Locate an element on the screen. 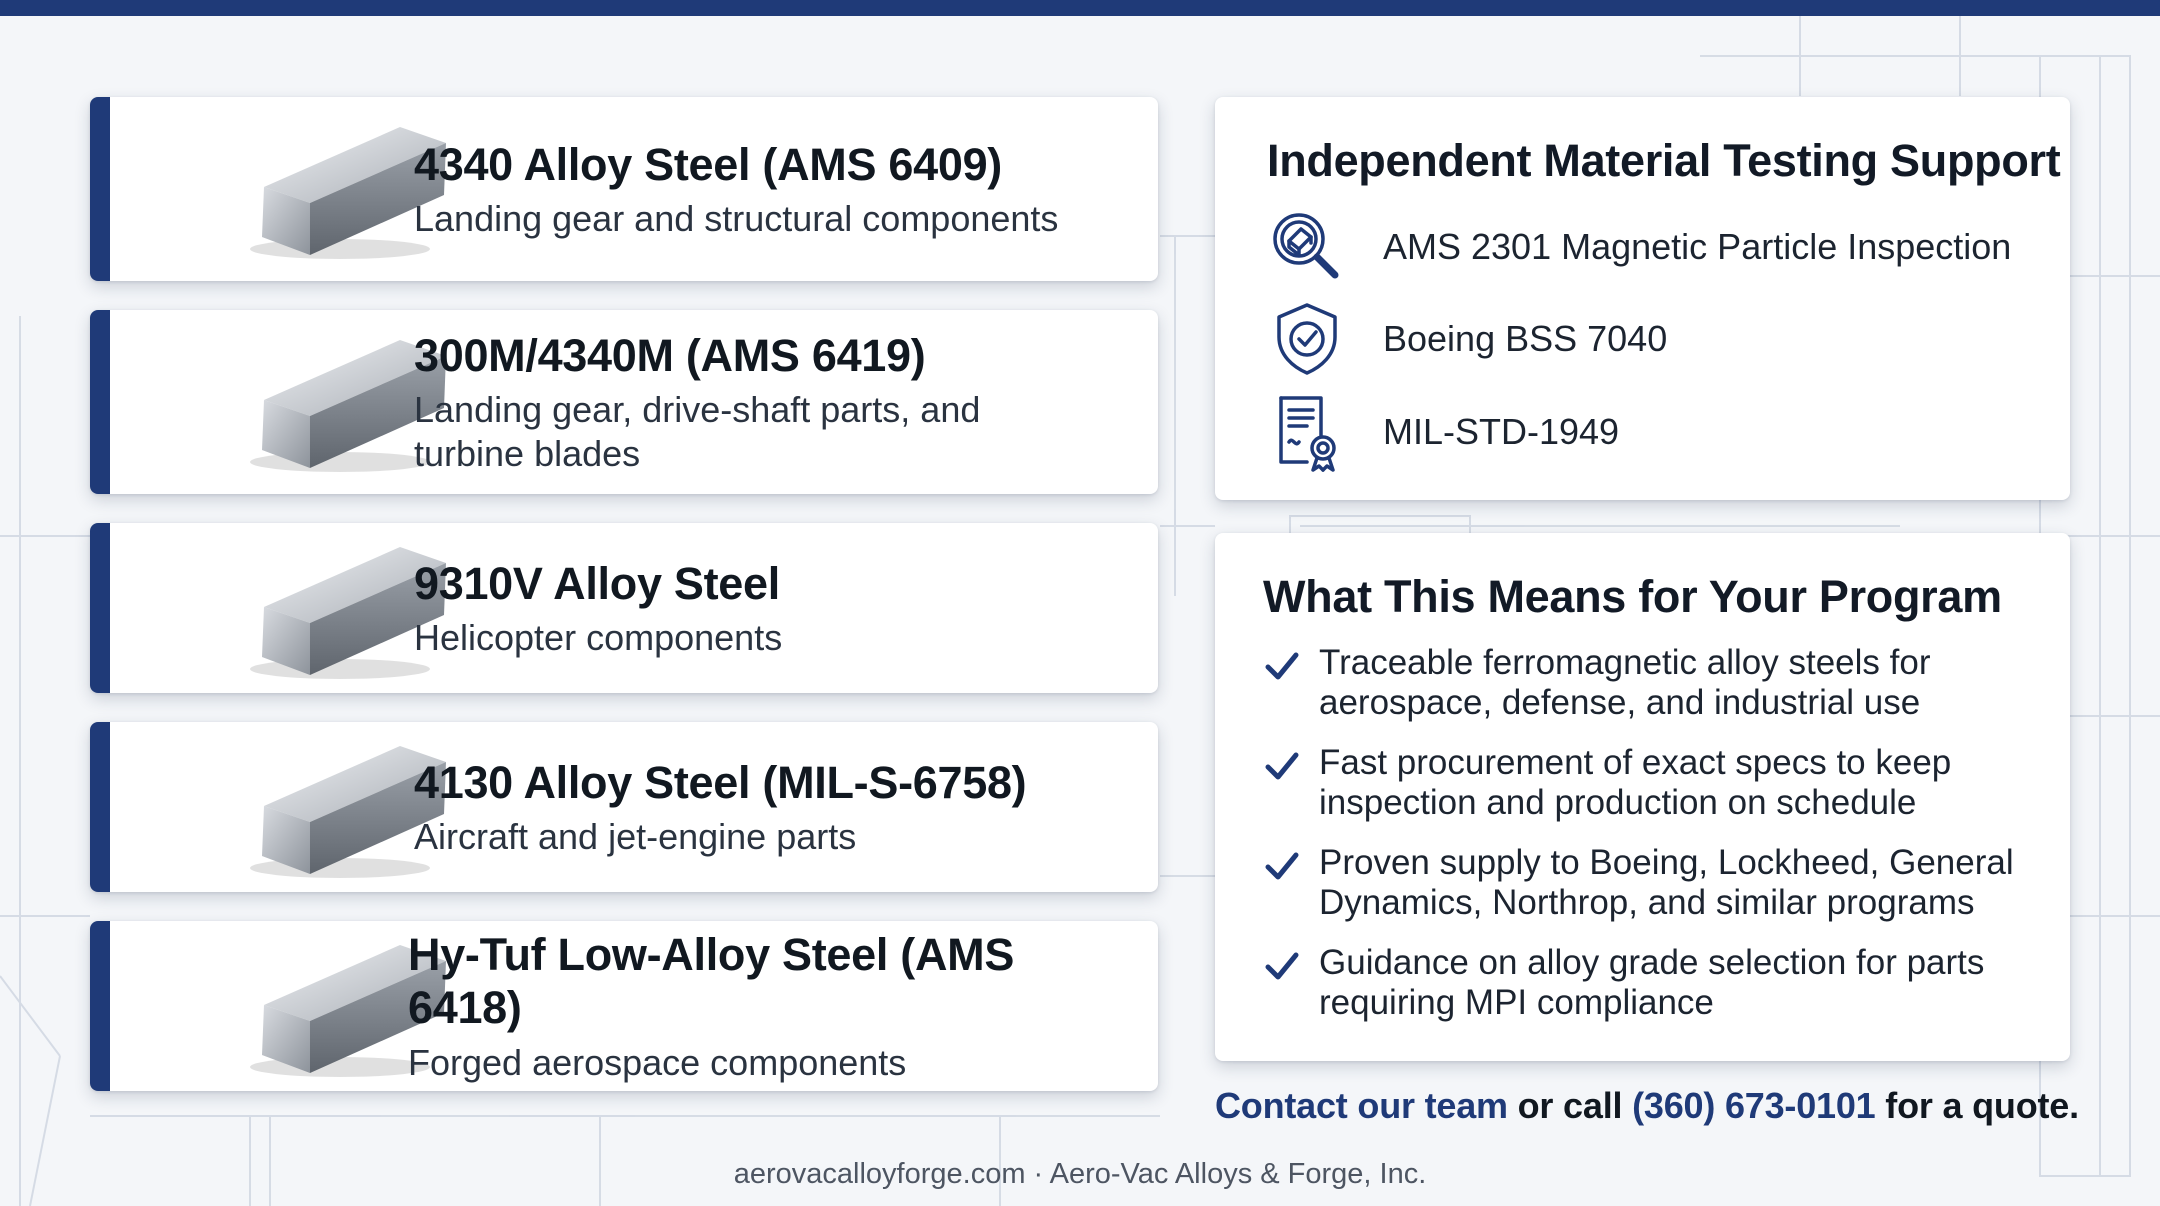 The width and height of the screenshot is (2160, 1206). benefits-panel-title: What This Means for Your Program is located at coordinates (1632, 596).